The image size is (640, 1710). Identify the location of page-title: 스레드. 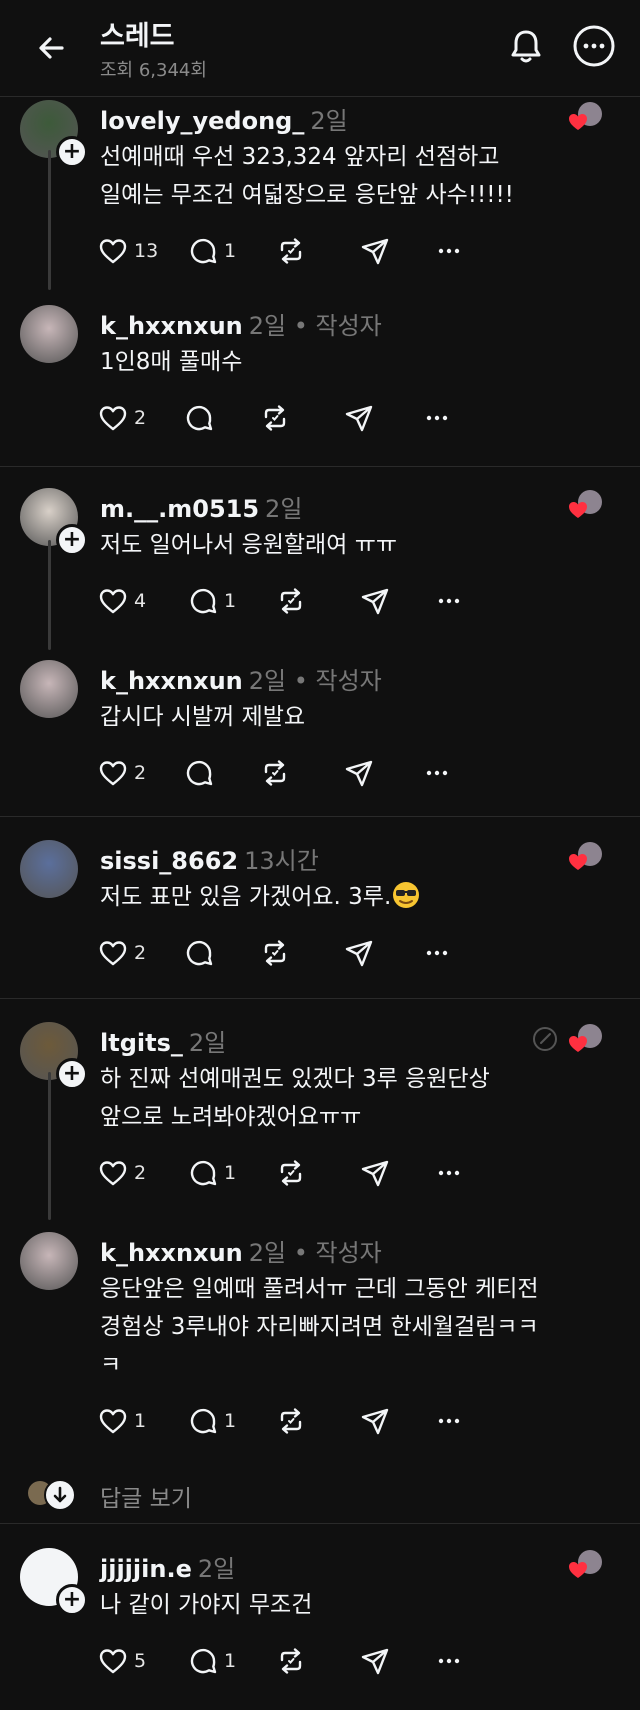
(137, 36).